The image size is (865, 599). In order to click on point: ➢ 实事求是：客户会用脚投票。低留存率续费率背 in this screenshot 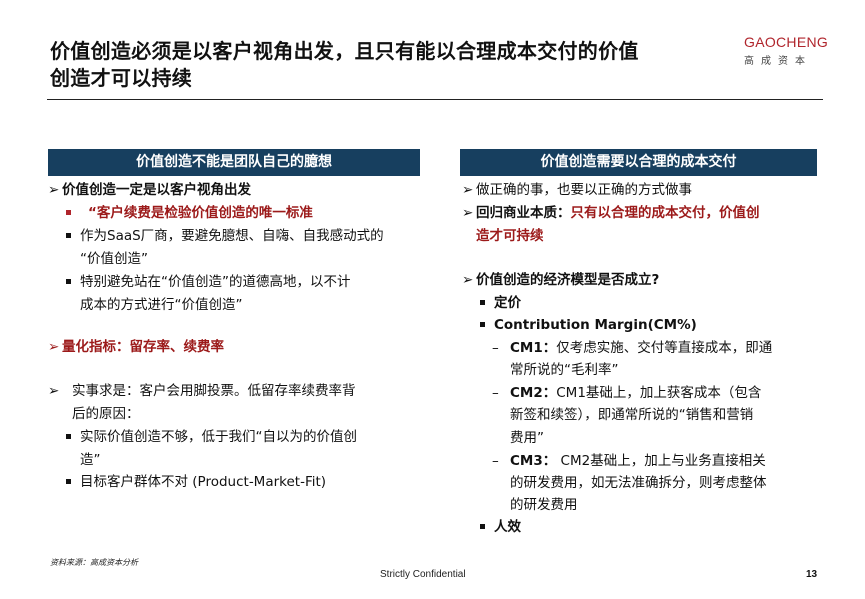, I will do `click(202, 391)`.